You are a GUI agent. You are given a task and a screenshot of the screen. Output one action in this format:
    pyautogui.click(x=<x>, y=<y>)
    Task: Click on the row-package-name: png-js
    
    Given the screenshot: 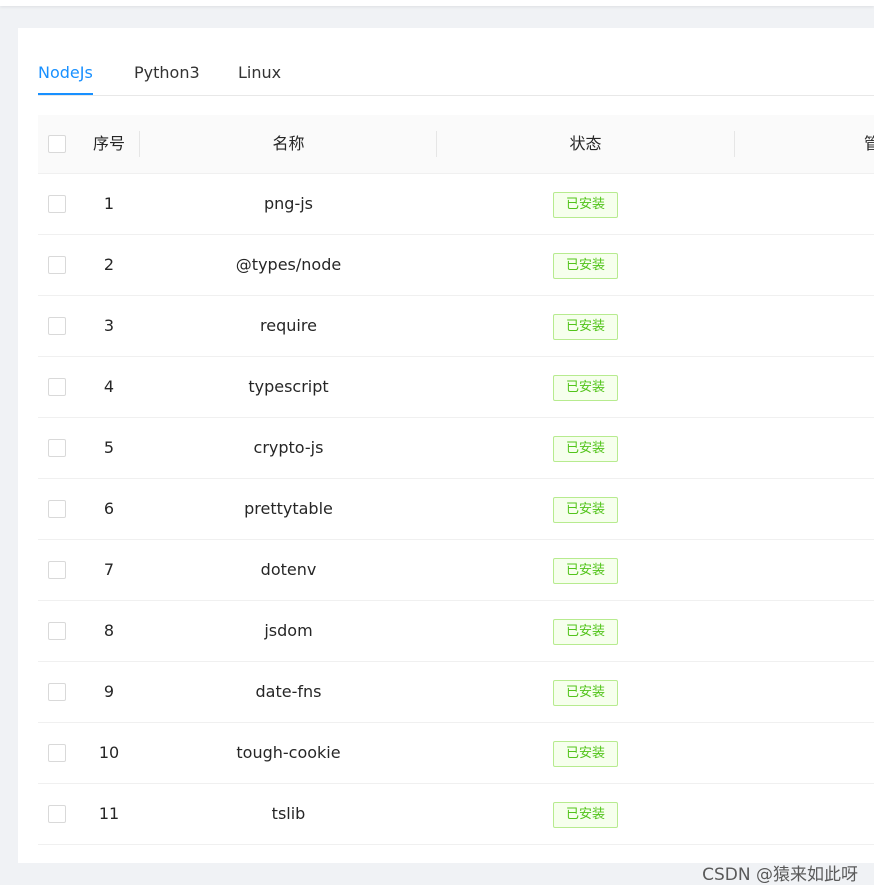 What is the action you would take?
    pyautogui.click(x=288, y=203)
    